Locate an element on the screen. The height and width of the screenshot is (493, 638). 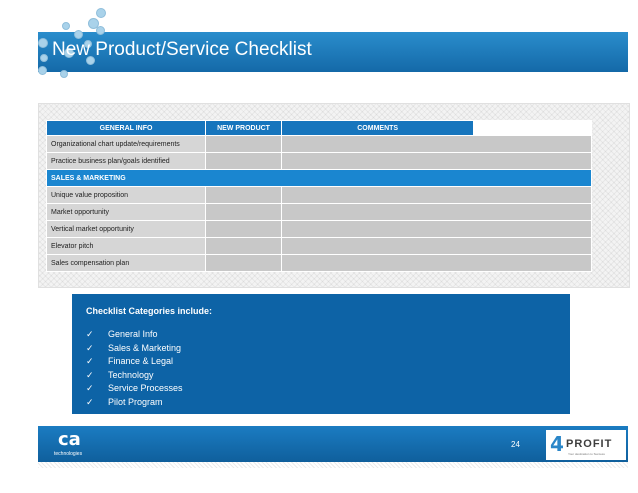
row-label: Market opportunity is located at coordinates (126, 212).